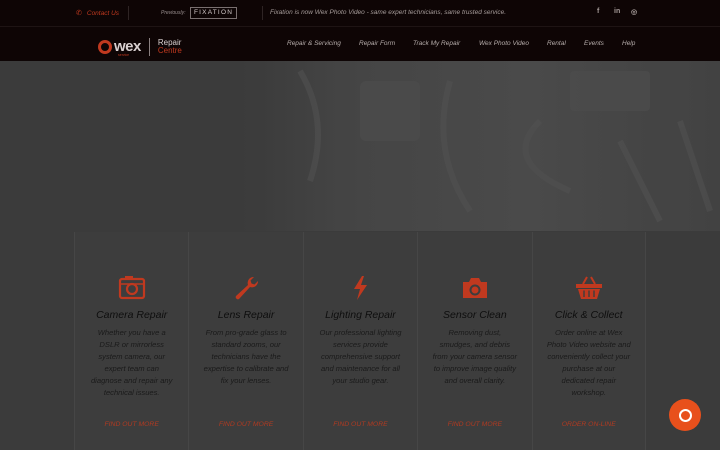 Image resolution: width=720 pixels, height=450 pixels. Describe the element at coordinates (247, 288) in the screenshot. I see `wrench-icon` at that location.